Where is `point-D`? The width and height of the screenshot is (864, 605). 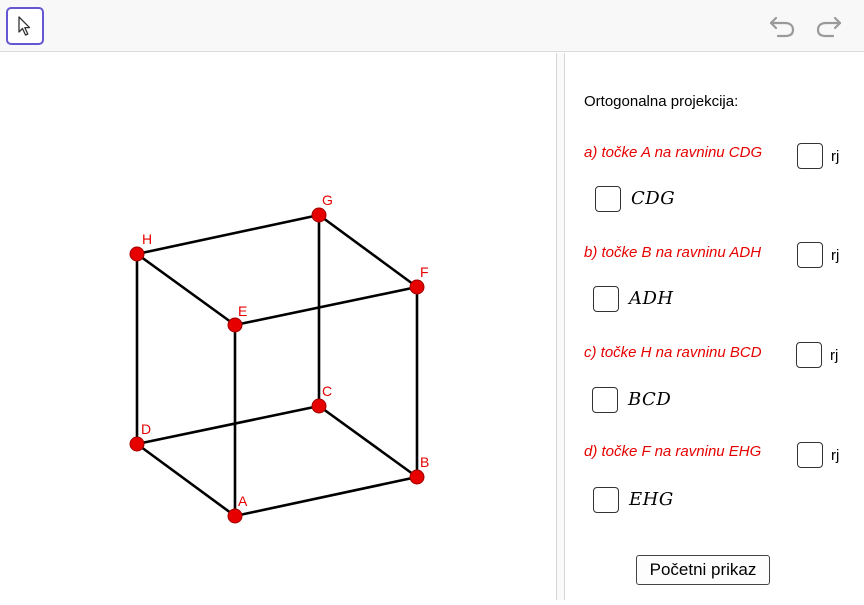
point-D is located at coordinates (137, 444).